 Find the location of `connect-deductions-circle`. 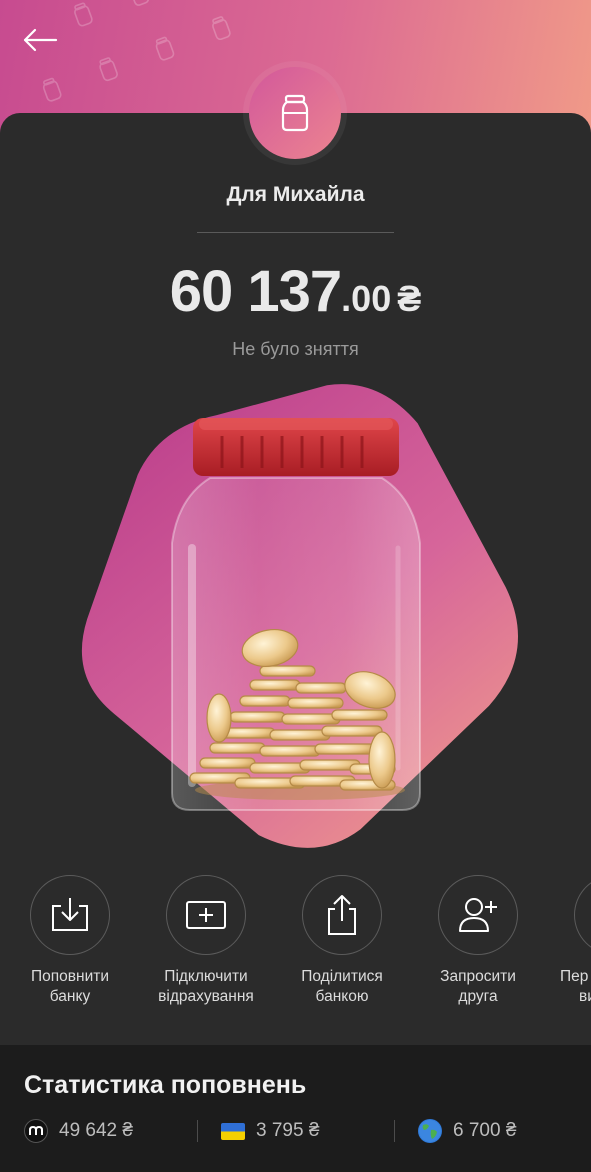

connect-deductions-circle is located at coordinates (206, 915).